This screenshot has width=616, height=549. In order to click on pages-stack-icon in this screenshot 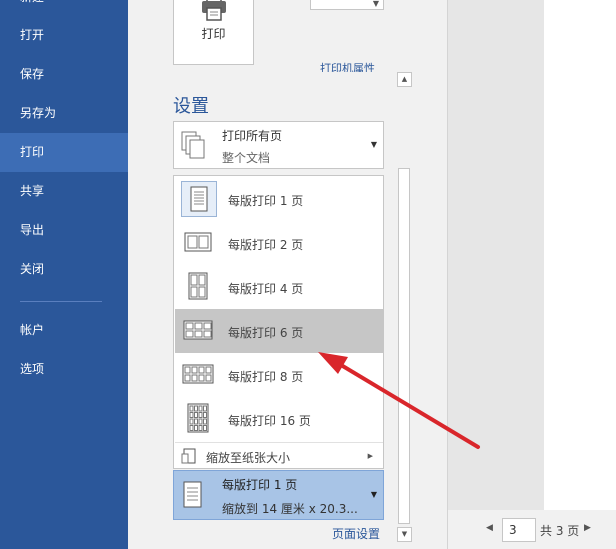, I will do `click(193, 145)`.